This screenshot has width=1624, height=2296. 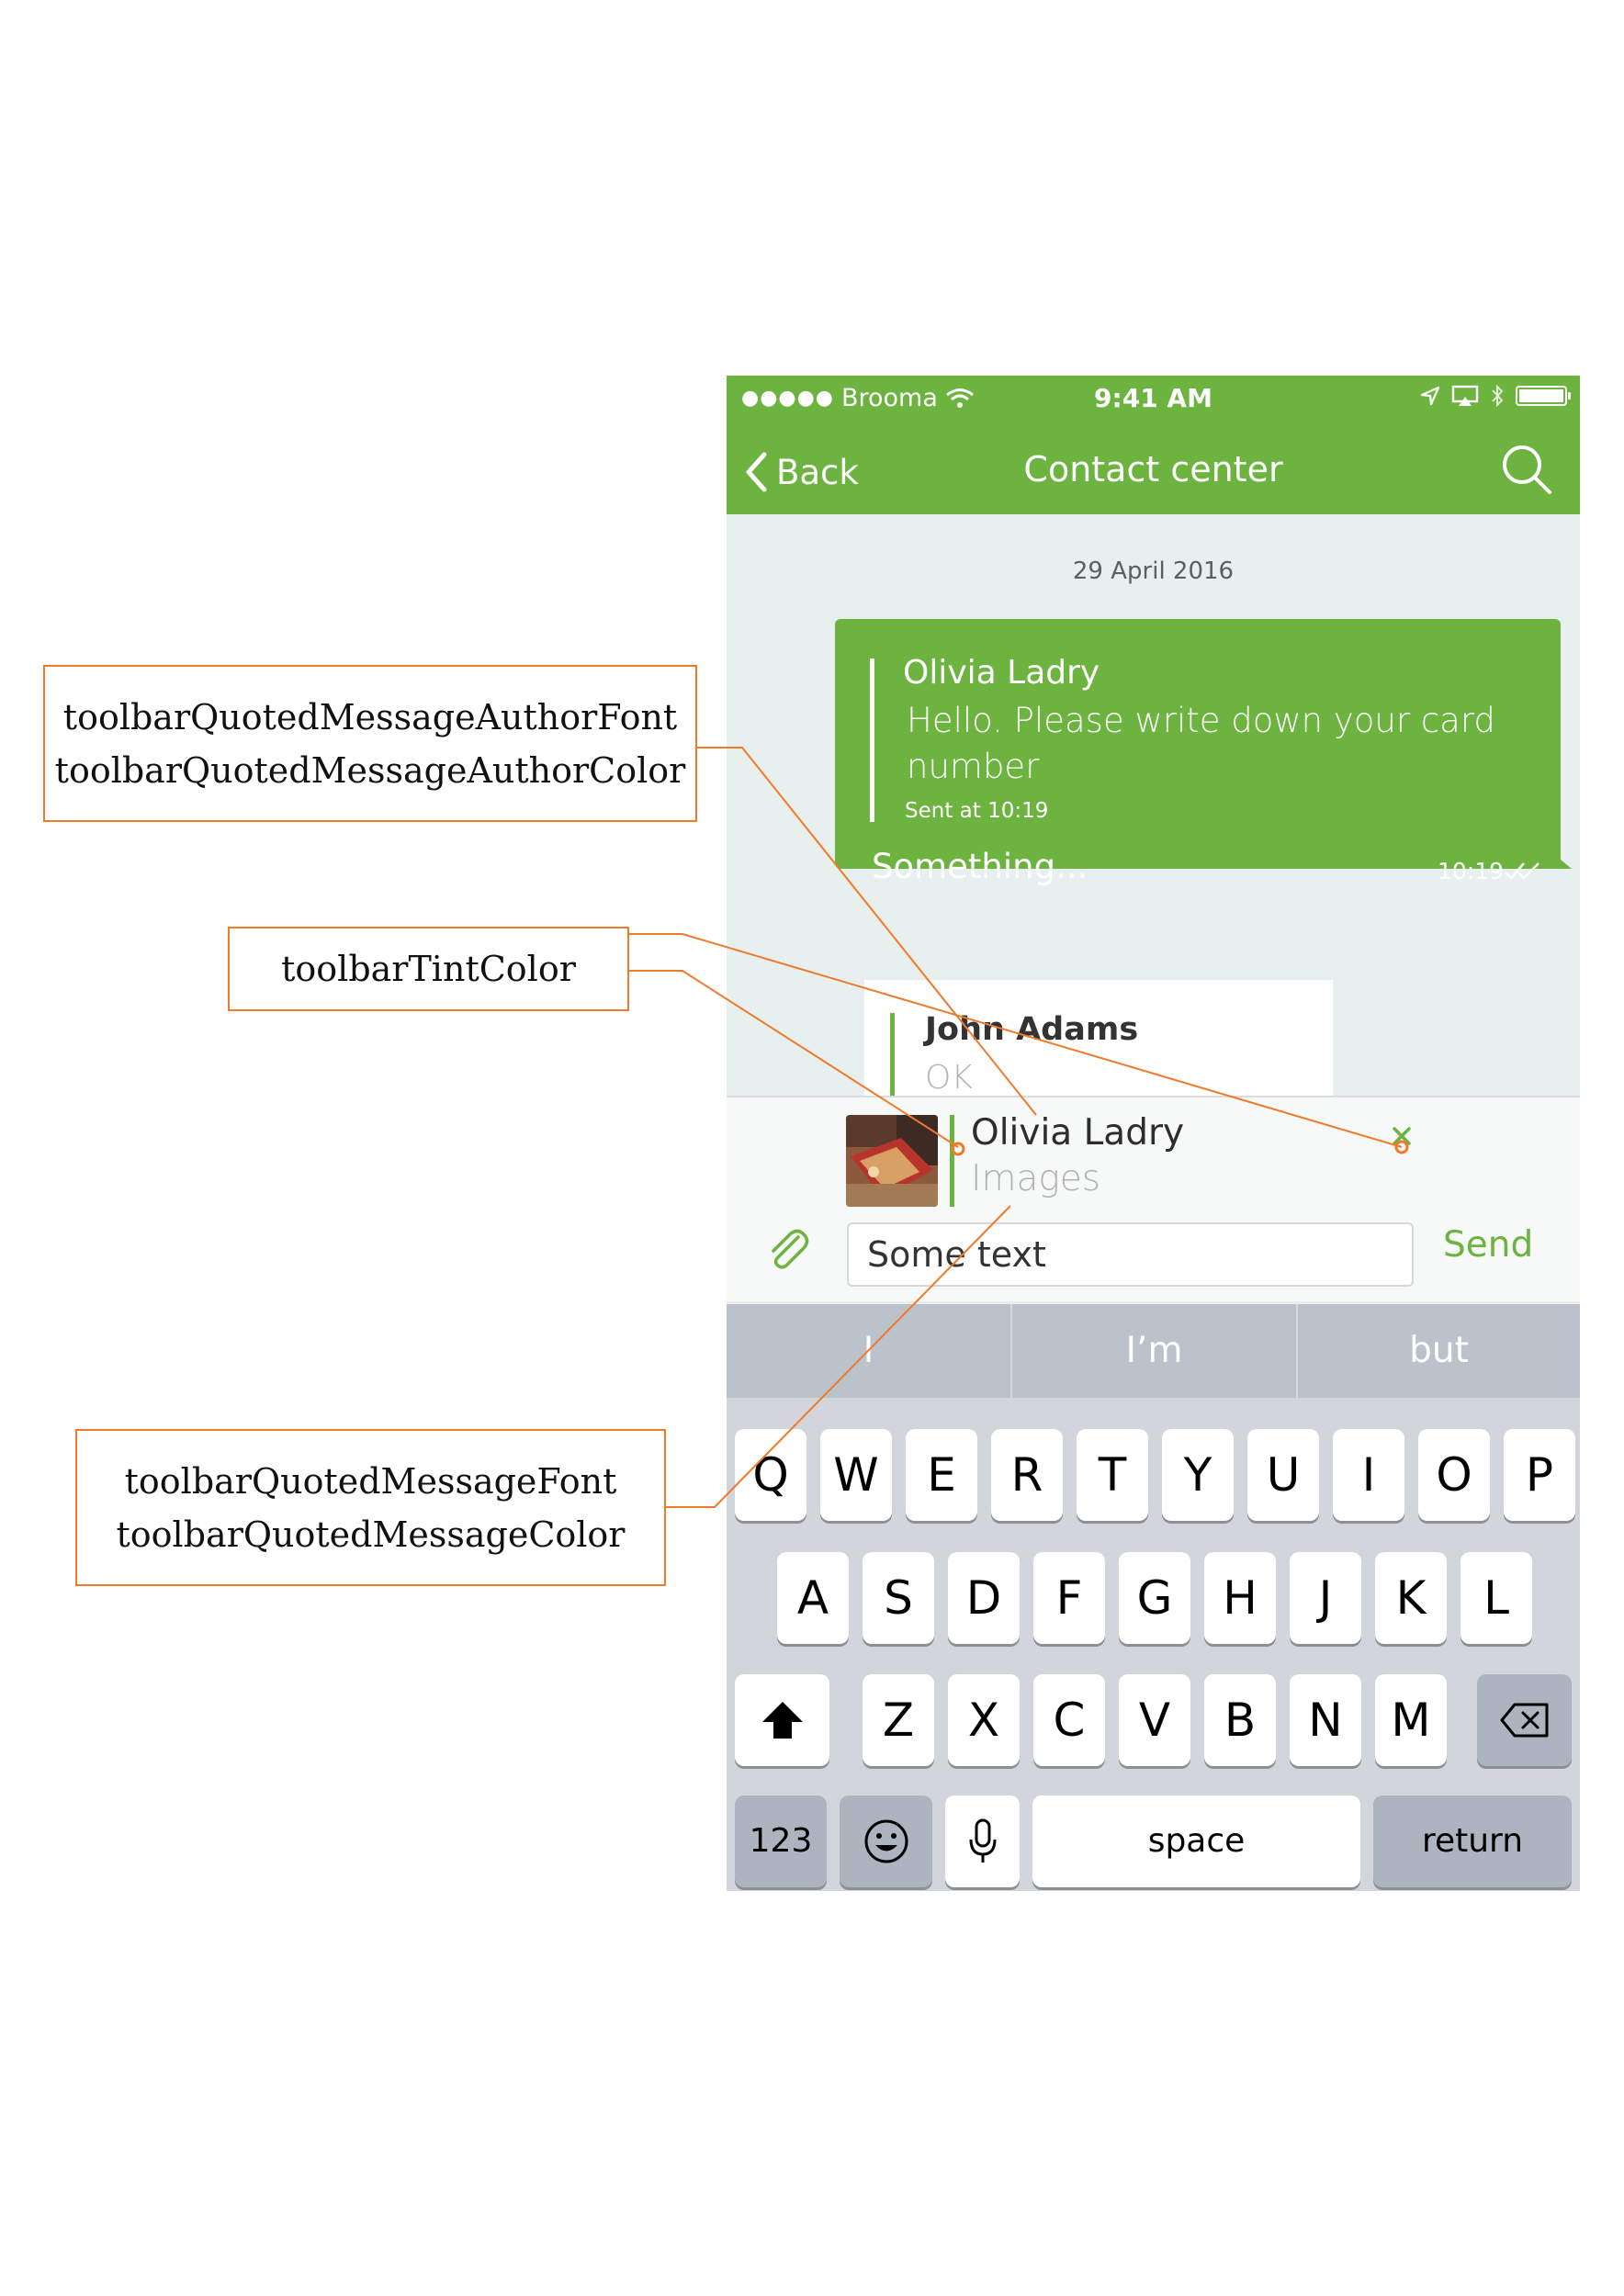 I want to click on suggestion-item: I’m, so click(x=1154, y=1351).